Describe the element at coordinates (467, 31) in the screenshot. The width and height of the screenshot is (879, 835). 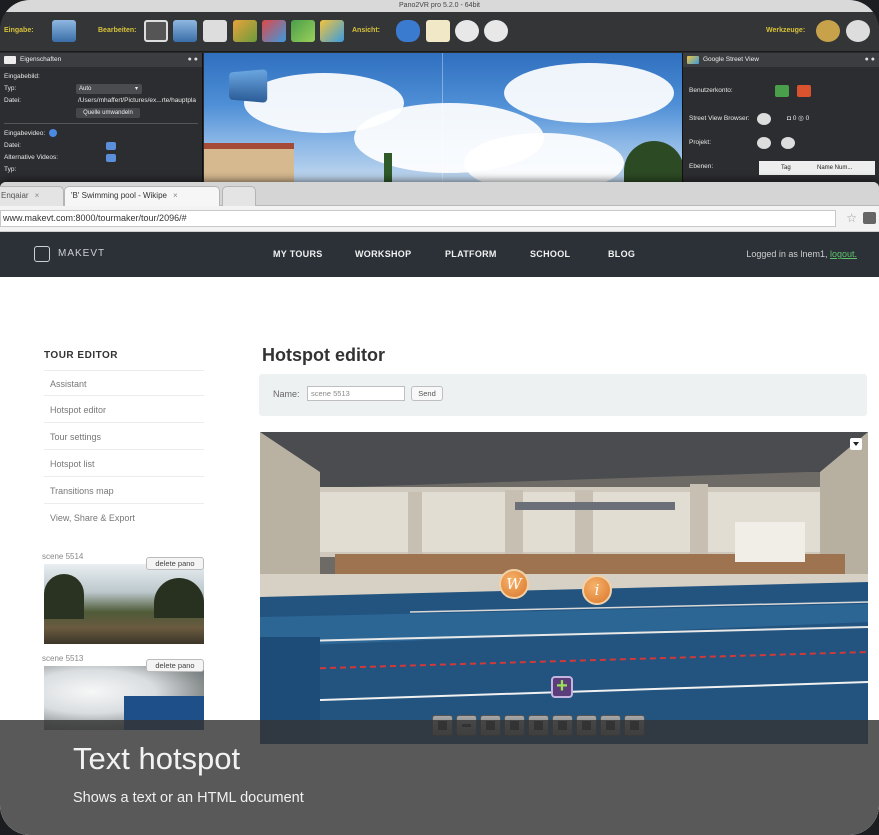
I see `compass-icon` at that location.